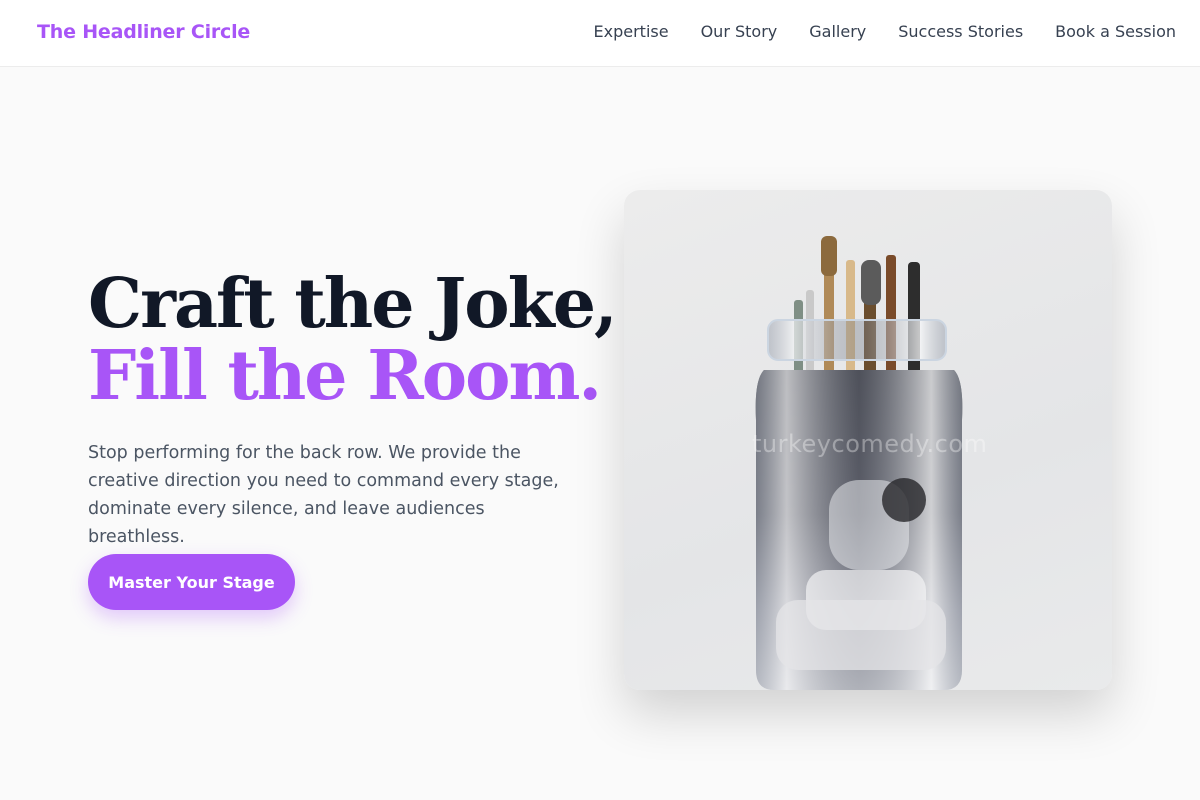  What do you see at coordinates (191, 582) in the screenshot?
I see `master-your-stage-button: Master Your Stage` at bounding box center [191, 582].